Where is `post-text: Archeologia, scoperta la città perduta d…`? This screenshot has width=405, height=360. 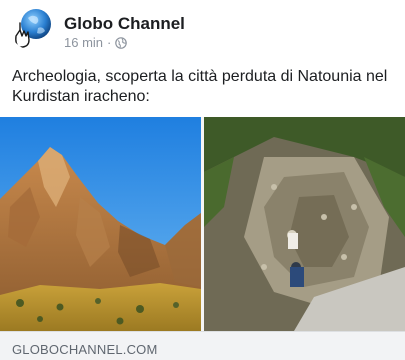
post-text: Archeologia, scoperta la città perduta d… is located at coordinates (200, 86).